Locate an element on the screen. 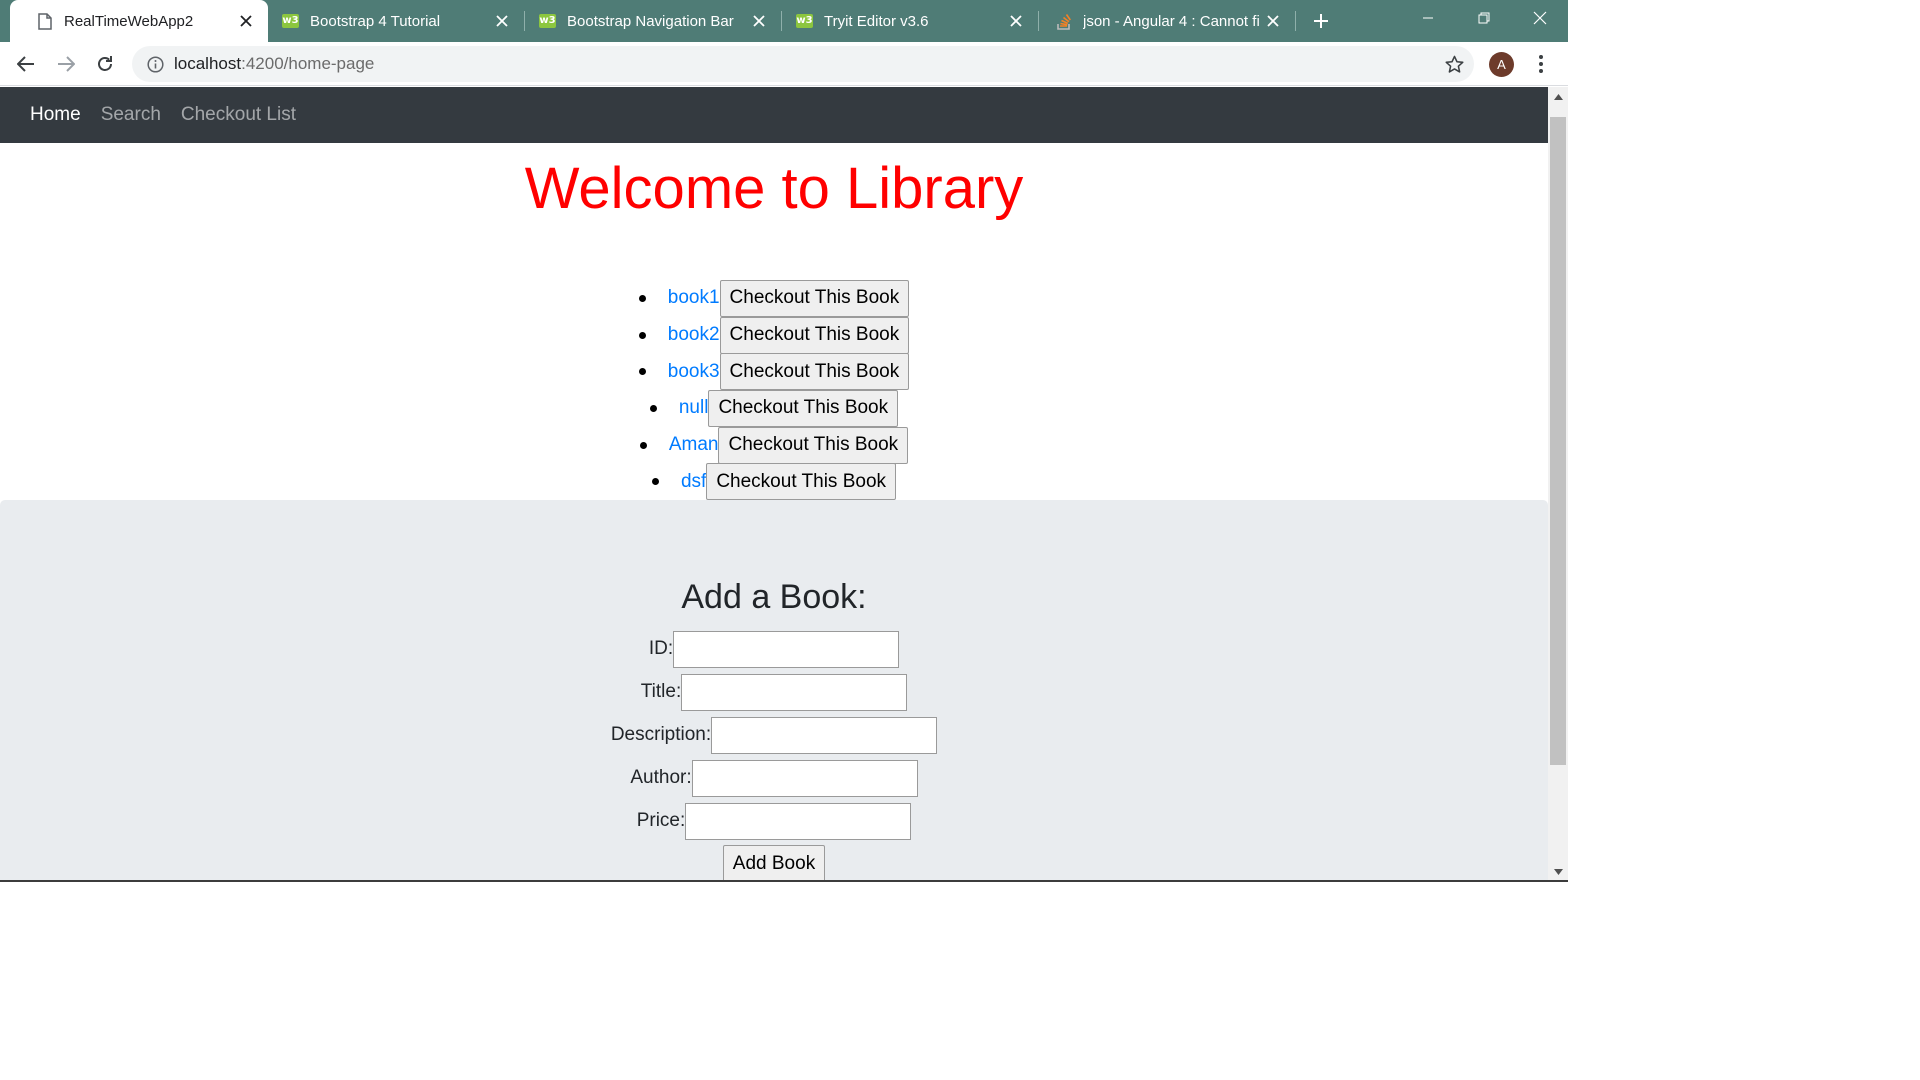  book-list-item: book3 Checkout This Book is located at coordinates (774, 372).